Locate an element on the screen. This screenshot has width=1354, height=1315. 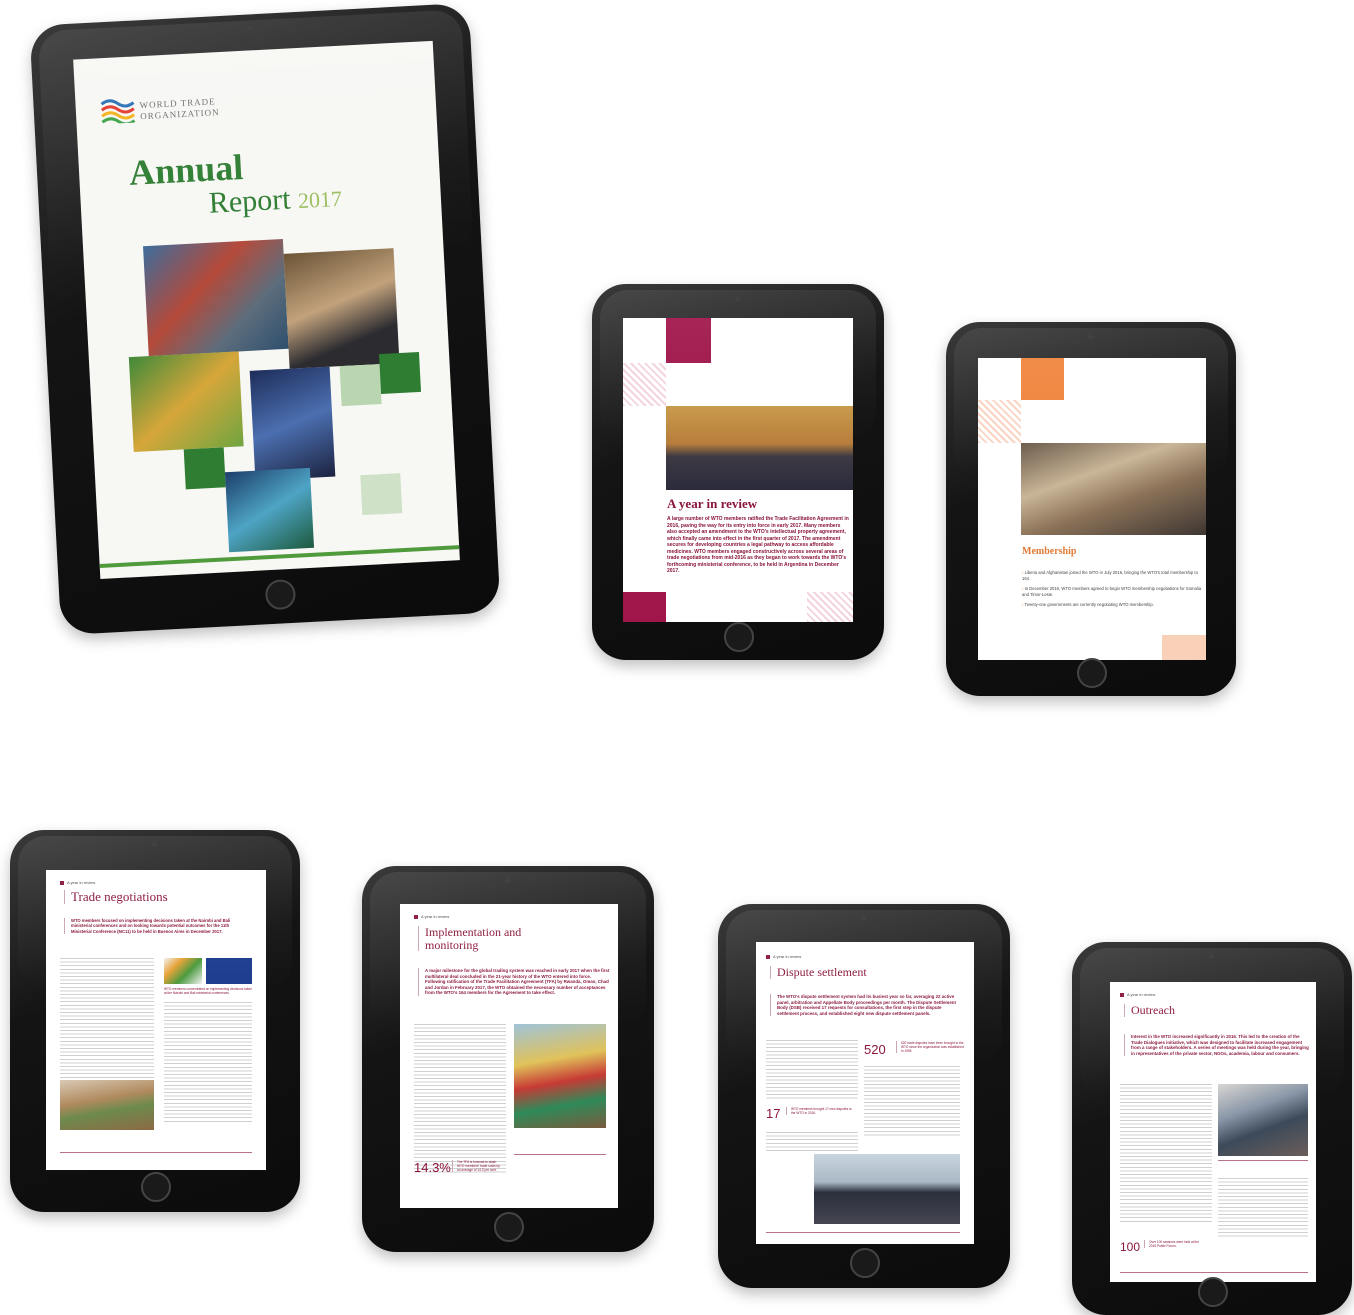
outreach-body-col2 is located at coordinates (1263, 1208).